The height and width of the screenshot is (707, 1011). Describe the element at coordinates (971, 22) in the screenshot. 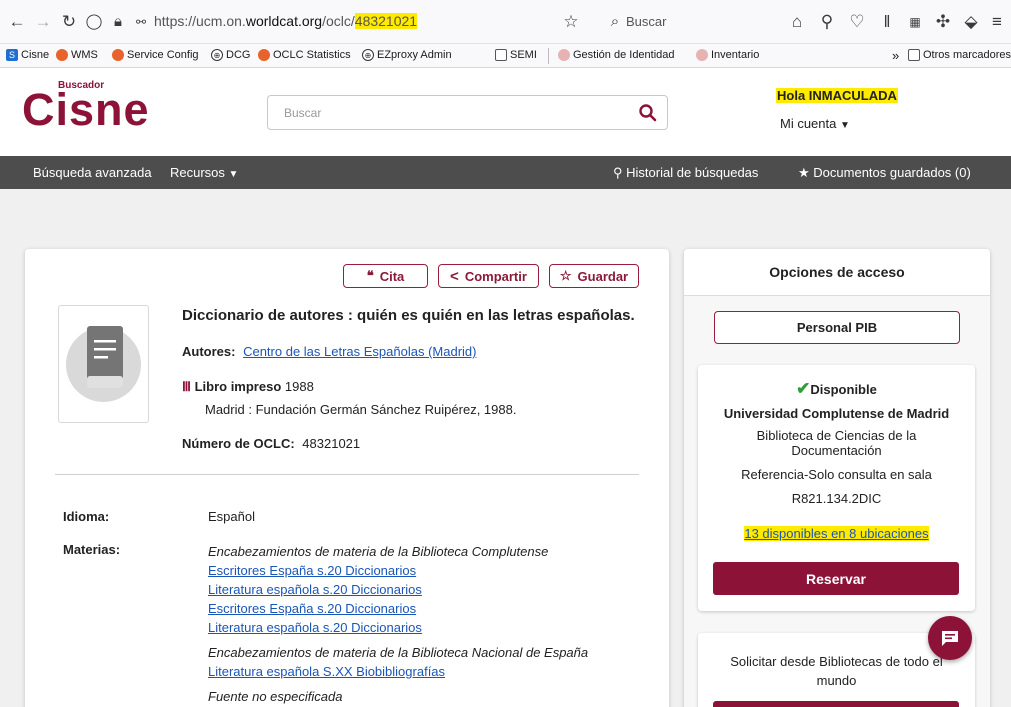

I see `extension-2-icon: ⬙` at that location.